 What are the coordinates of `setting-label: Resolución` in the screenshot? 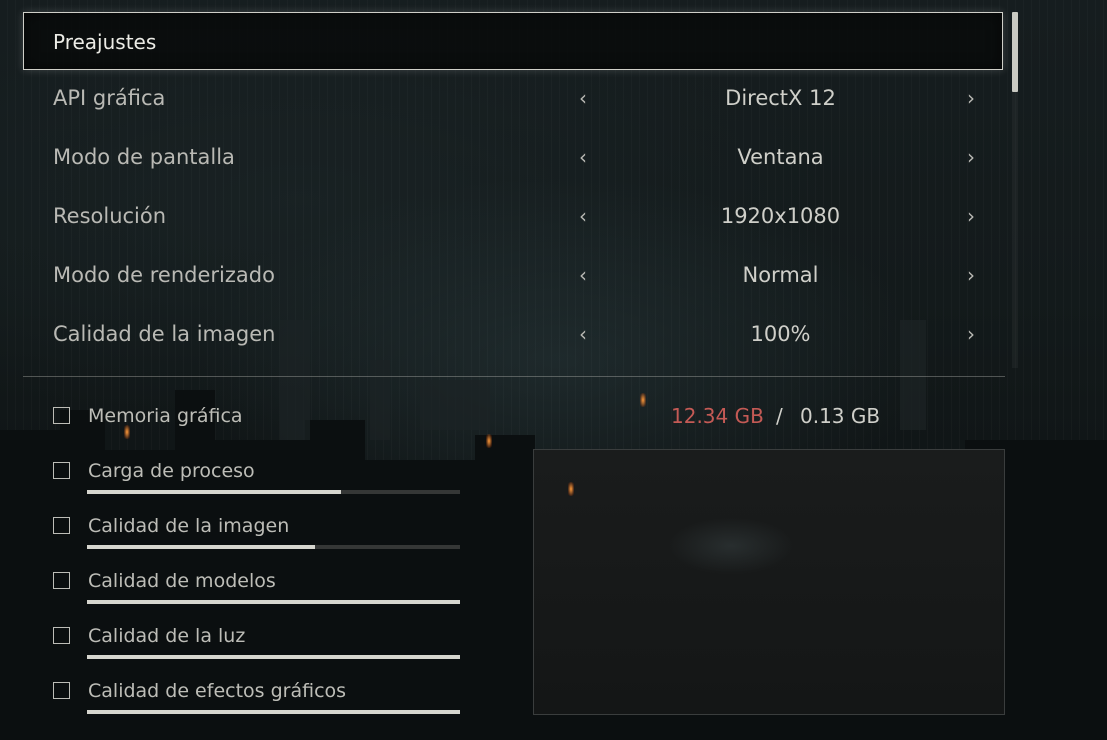 It's located at (110, 216).